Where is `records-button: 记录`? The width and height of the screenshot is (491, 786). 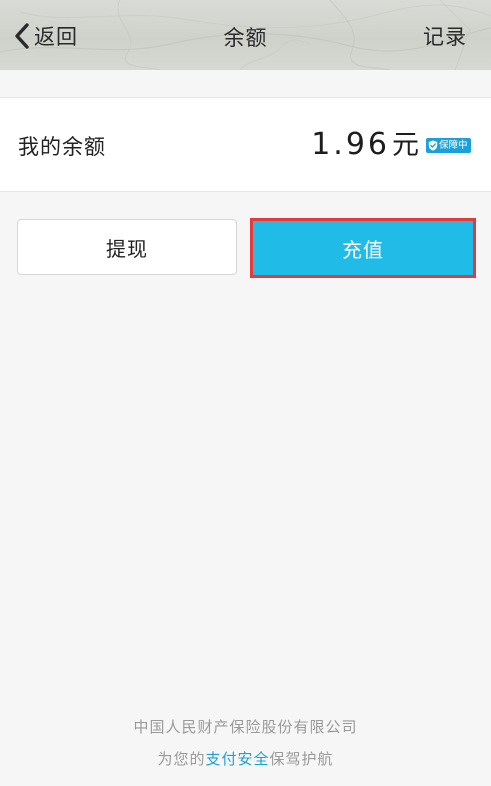 records-button: 记录 is located at coordinates (445, 36).